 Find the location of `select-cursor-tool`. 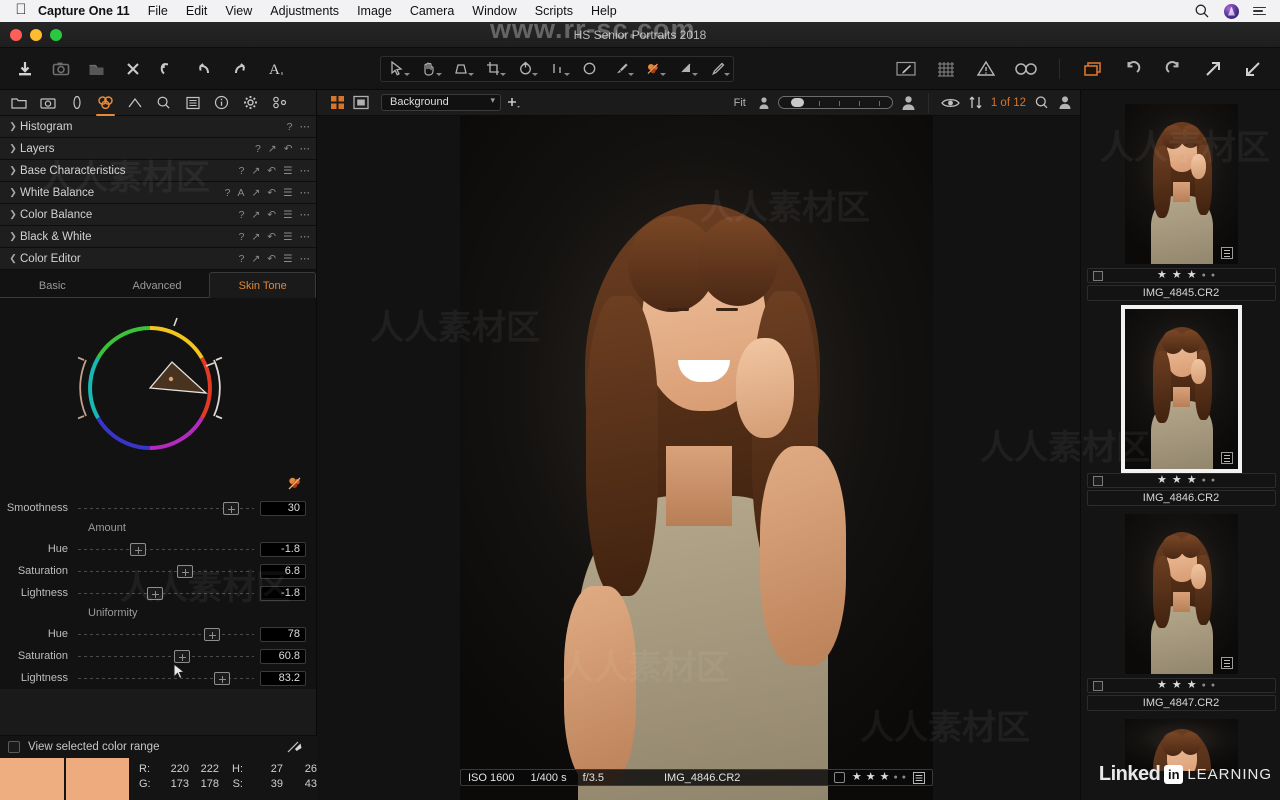

select-cursor-tool is located at coordinates (397, 69).